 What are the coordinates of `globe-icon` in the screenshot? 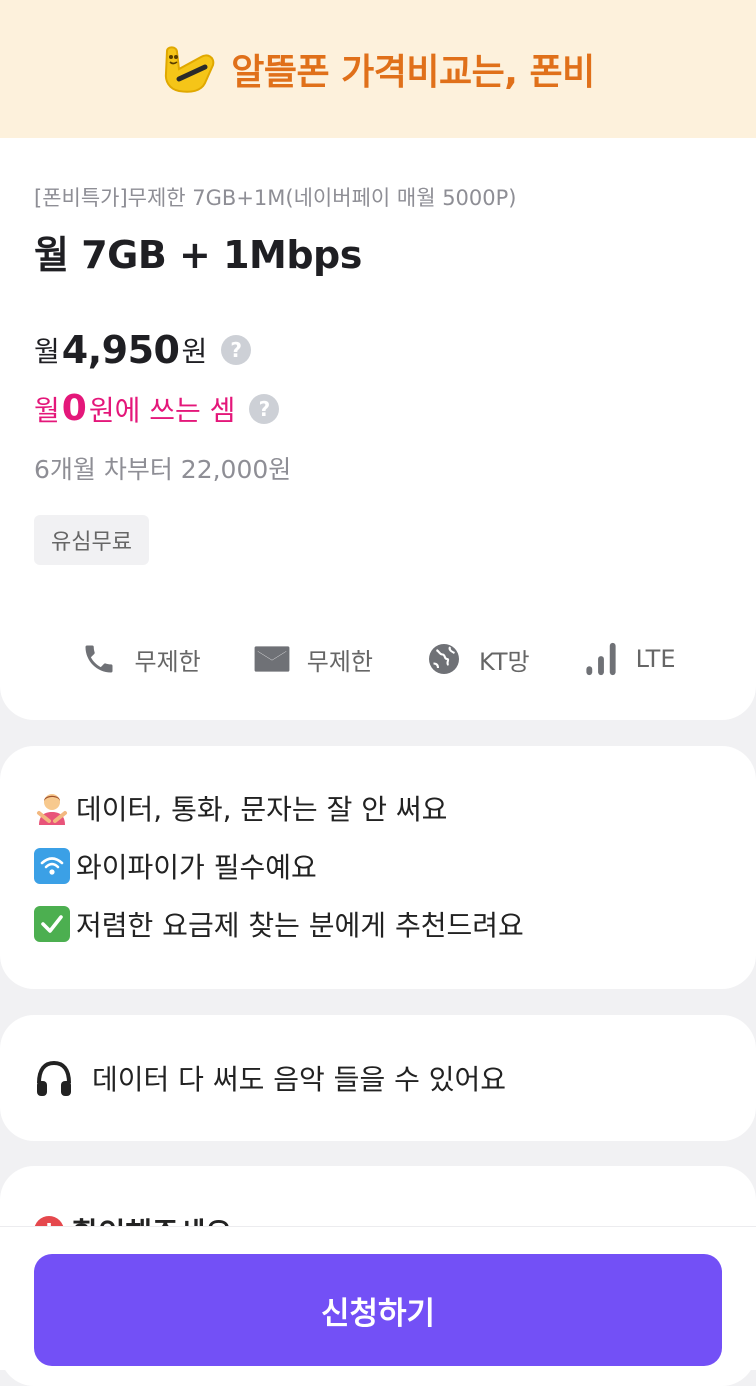 It's located at (444, 659).